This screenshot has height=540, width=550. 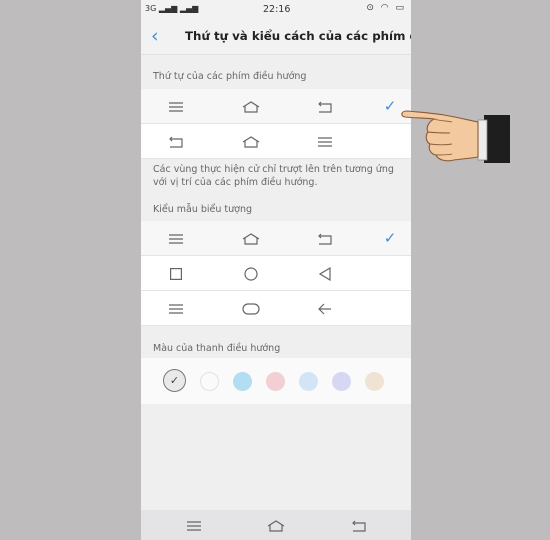 What do you see at coordinates (174, 380) in the screenshot?
I see `color-swatch-selected: ✓` at bounding box center [174, 380].